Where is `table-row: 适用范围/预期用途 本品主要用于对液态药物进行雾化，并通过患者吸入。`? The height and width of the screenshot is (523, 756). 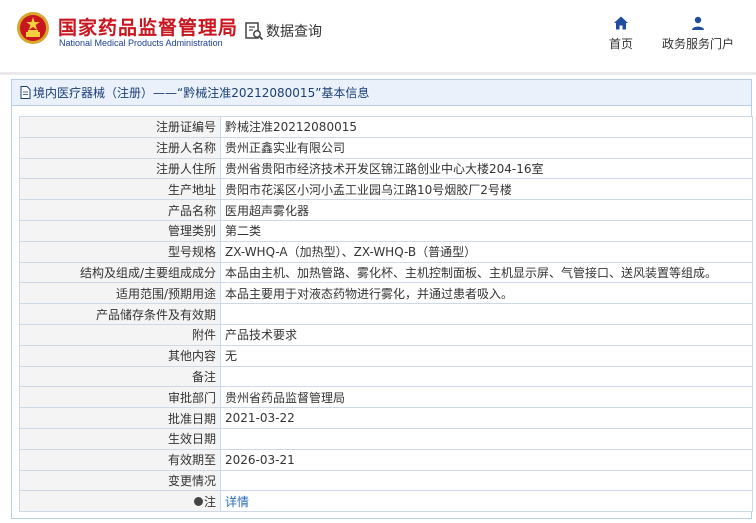
table-row: 适用范围/预期用途 本品主要用于对液态药物进行雾化，并通过患者吸入。 is located at coordinates (386, 293).